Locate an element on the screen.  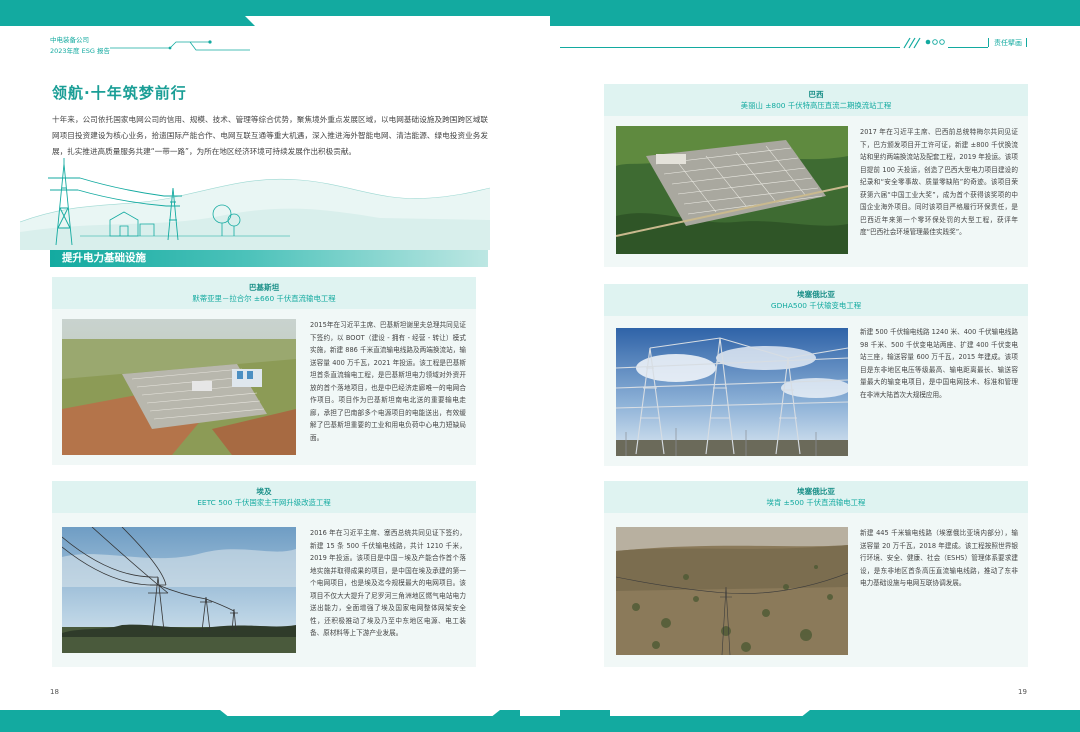
section-title: 提升电力基础设施 is located at coordinates (104, 258).